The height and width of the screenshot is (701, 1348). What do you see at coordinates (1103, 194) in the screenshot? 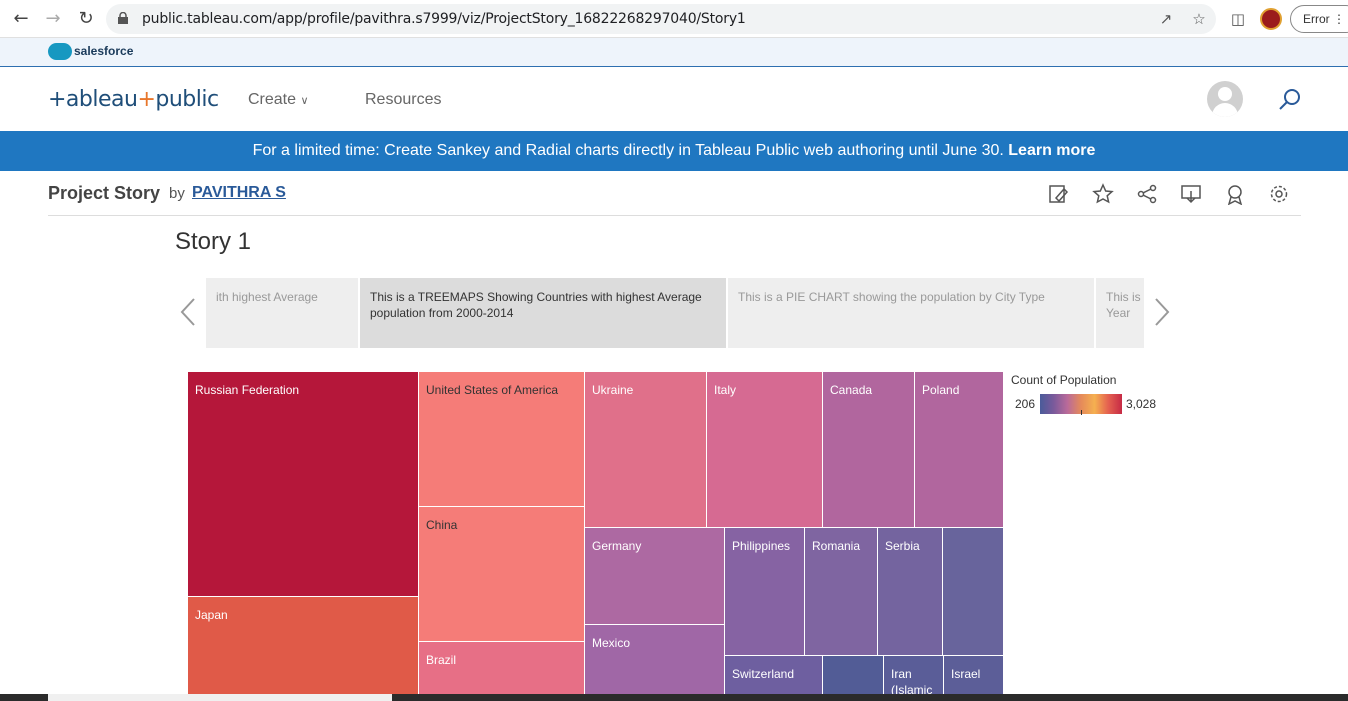
I see `favorite-star-icon` at bounding box center [1103, 194].